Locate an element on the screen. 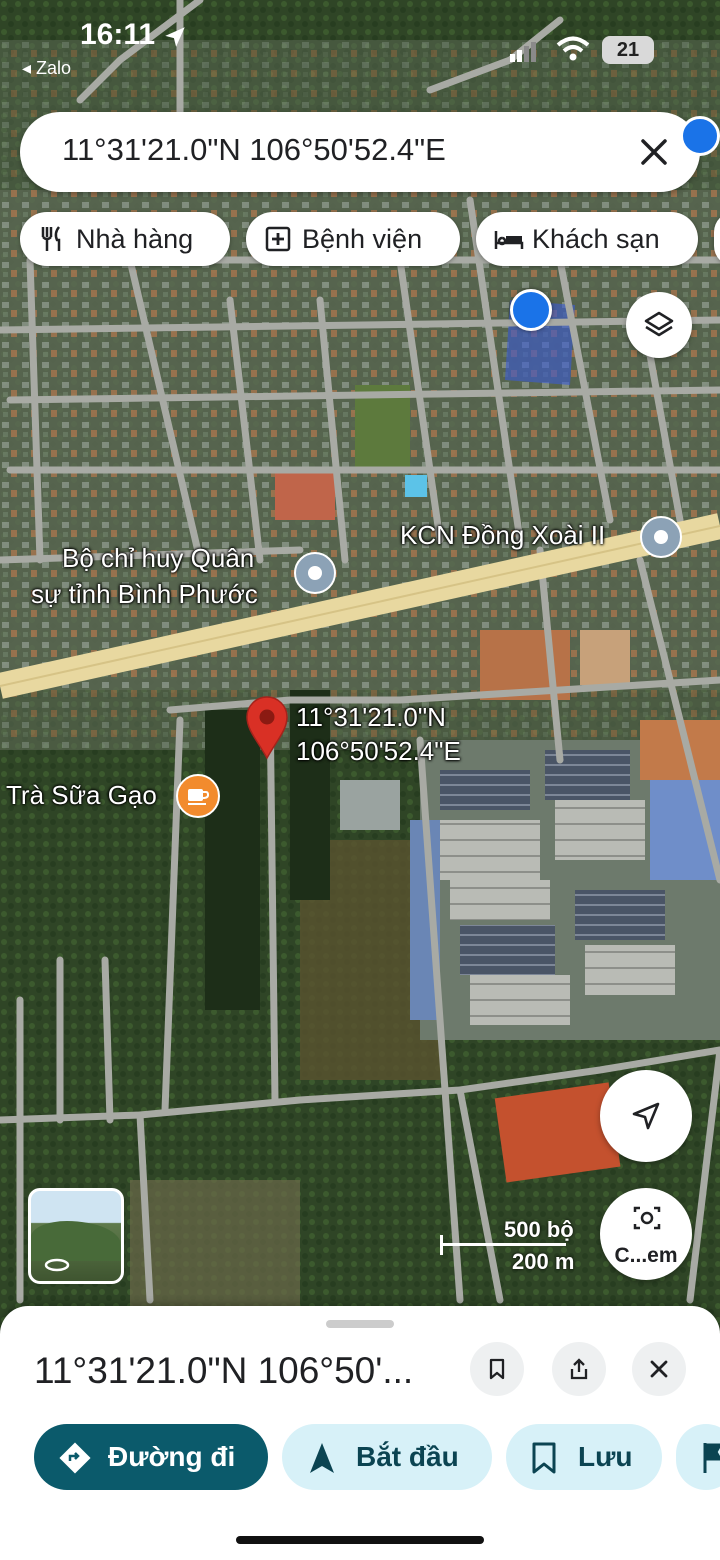 This screenshot has height=1560, width=720. my-location-button is located at coordinates (646, 1116).